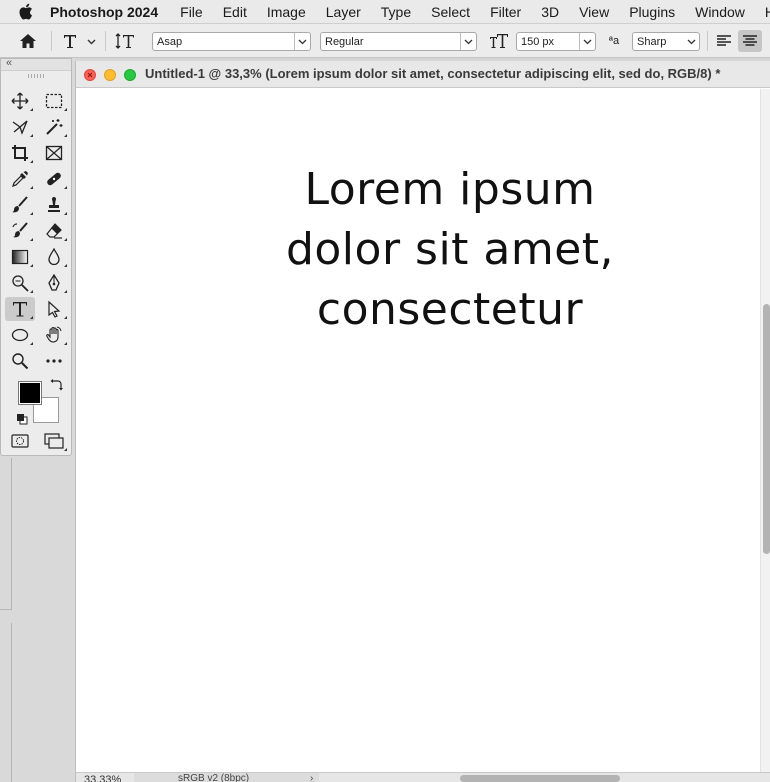  What do you see at coordinates (450, 189) in the screenshot?
I see `canvas-text-line: Lorem ipsum` at bounding box center [450, 189].